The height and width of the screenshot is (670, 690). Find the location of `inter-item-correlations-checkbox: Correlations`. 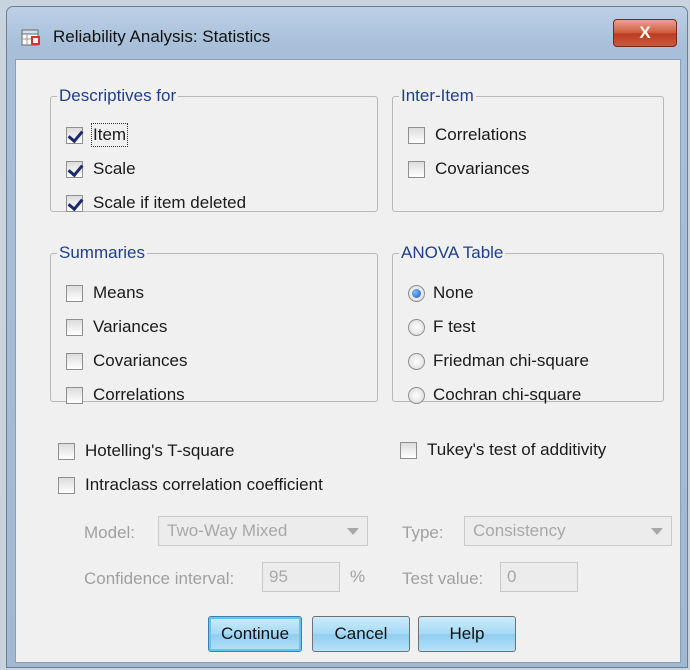

inter-item-correlations-checkbox: Correlations is located at coordinates (467, 135).